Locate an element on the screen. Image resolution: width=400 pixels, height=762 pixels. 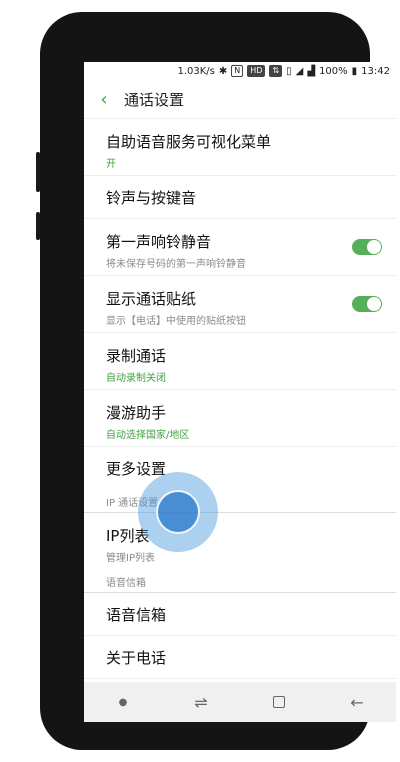
battery-icon: ▮ is located at coordinates (354, 71).